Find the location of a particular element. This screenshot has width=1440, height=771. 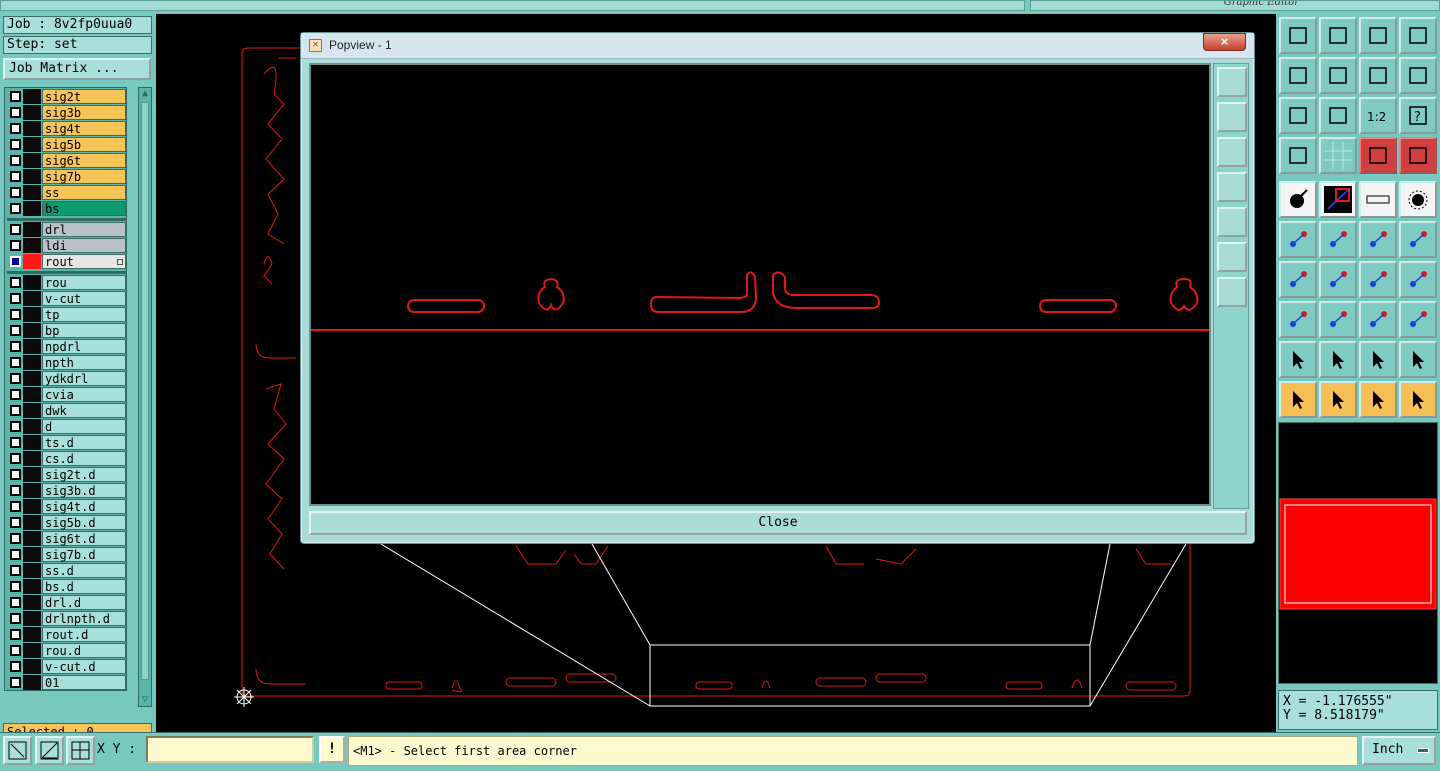

open-out-icon is located at coordinates (1338, 35).